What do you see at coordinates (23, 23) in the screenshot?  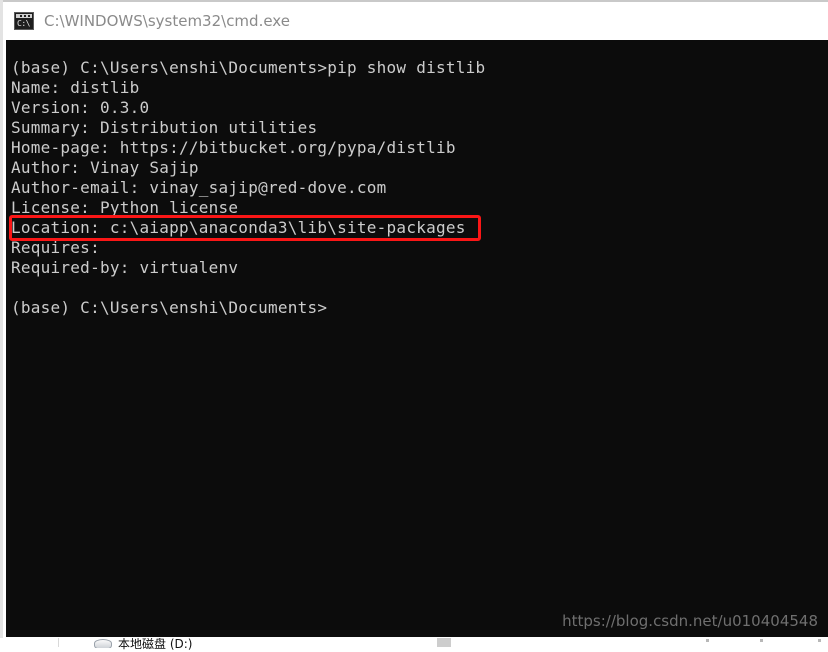 I see `cmd-icon-glyph: C:\` at bounding box center [23, 23].